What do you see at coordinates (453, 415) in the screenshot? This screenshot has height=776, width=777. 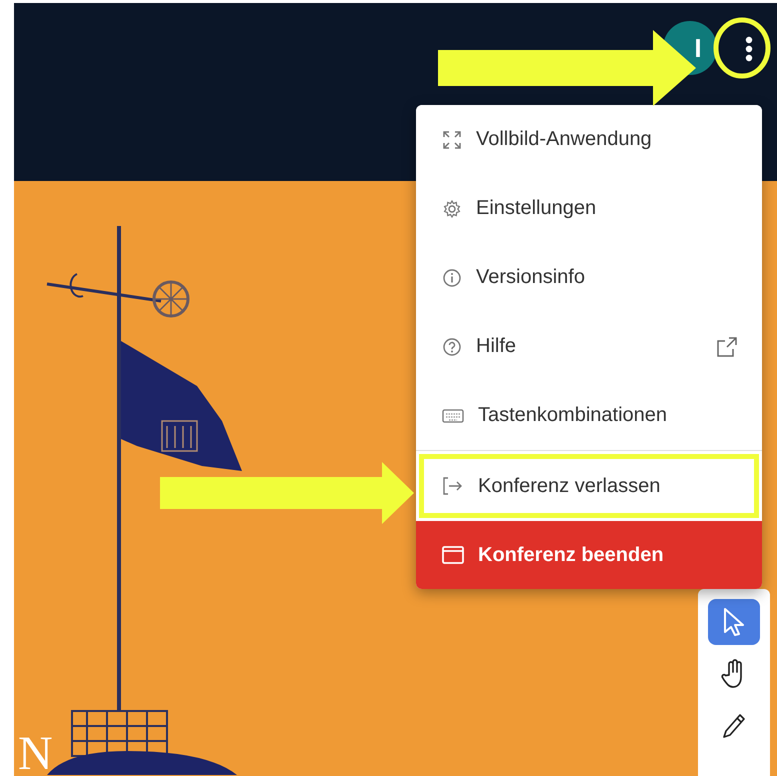 I see `keyboard-icon` at bounding box center [453, 415].